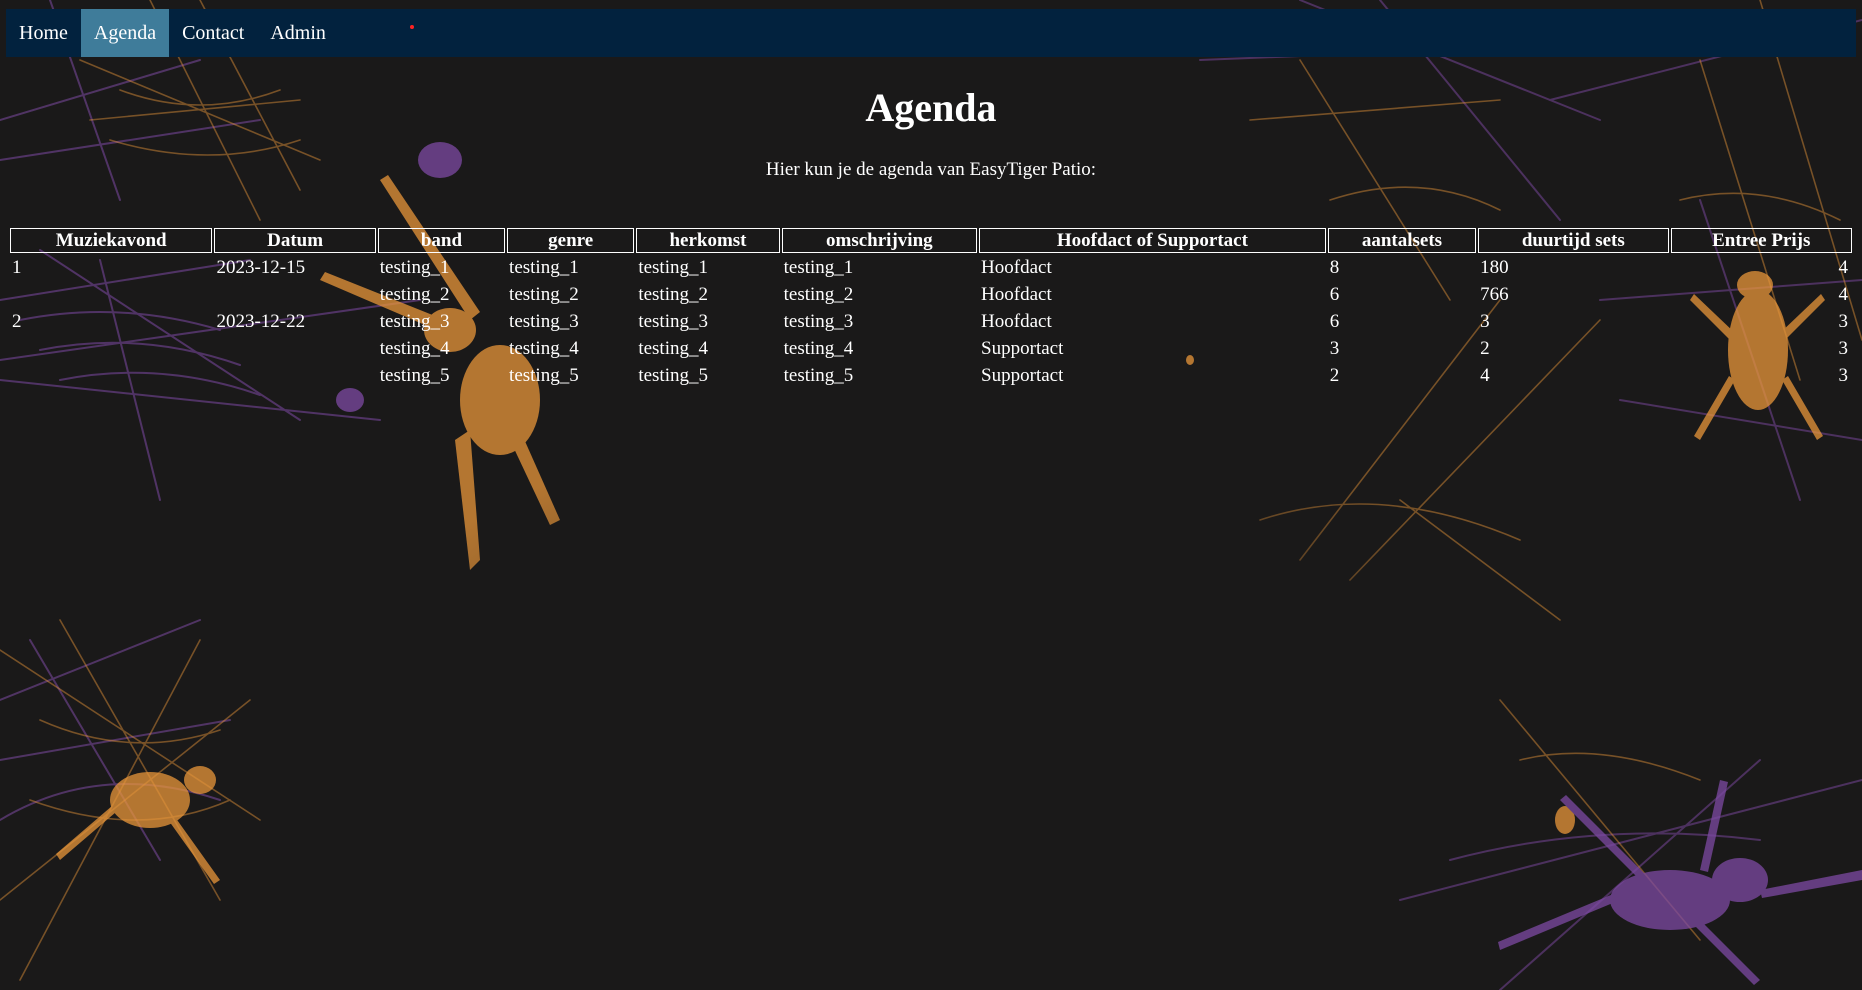 The image size is (1862, 990). I want to click on cell-duurtijd: 766, so click(1494, 294).